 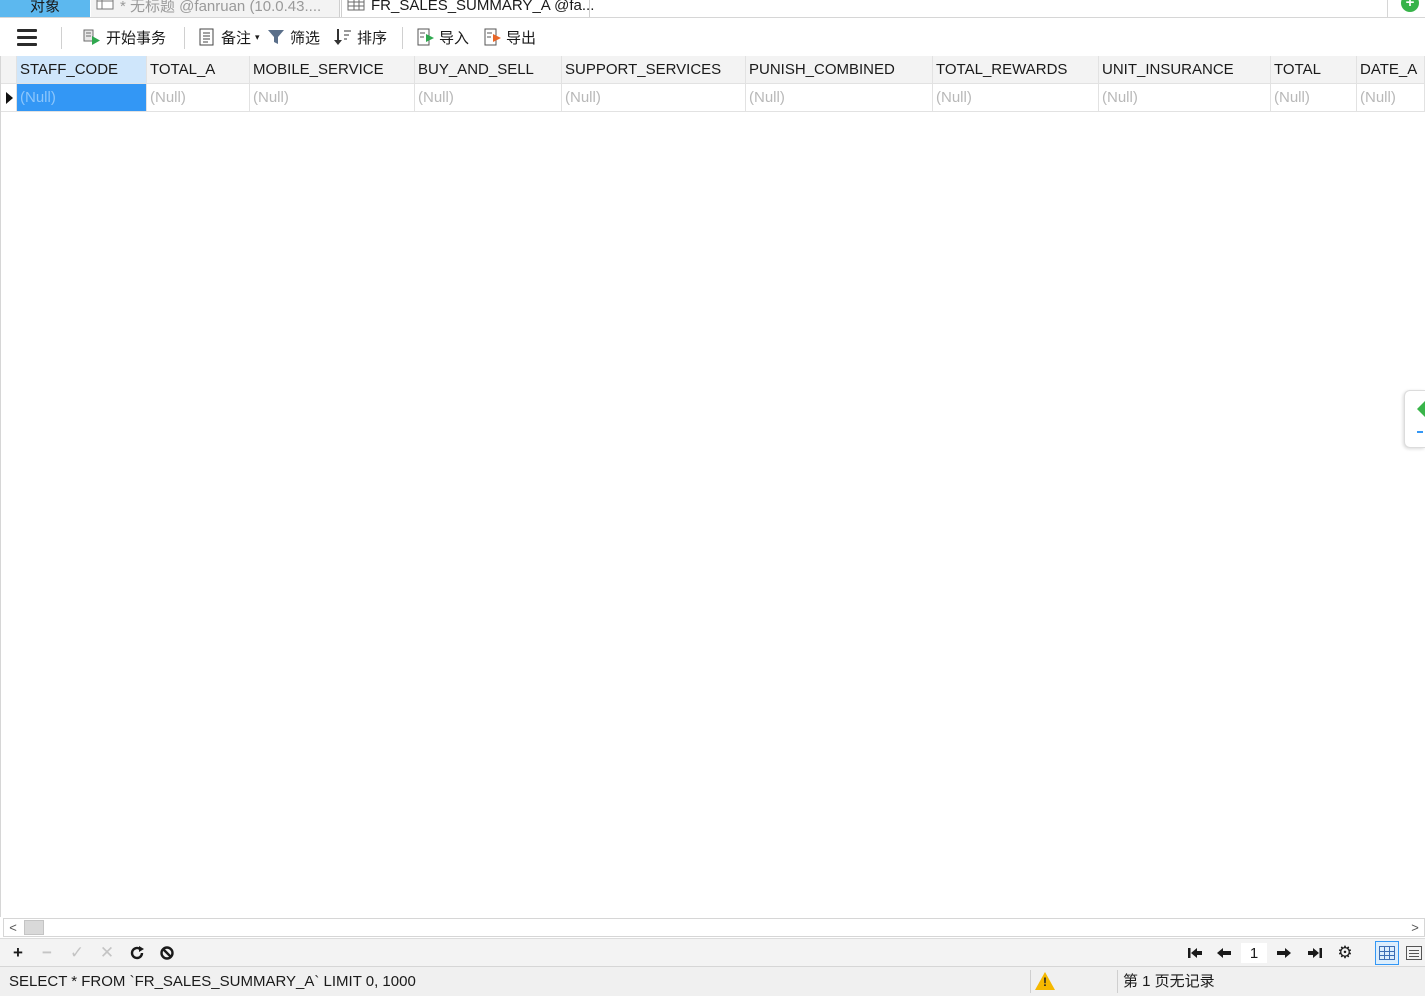 I want to click on column-header-mobile-service: MOBILE_SERVICE, so click(x=332, y=70).